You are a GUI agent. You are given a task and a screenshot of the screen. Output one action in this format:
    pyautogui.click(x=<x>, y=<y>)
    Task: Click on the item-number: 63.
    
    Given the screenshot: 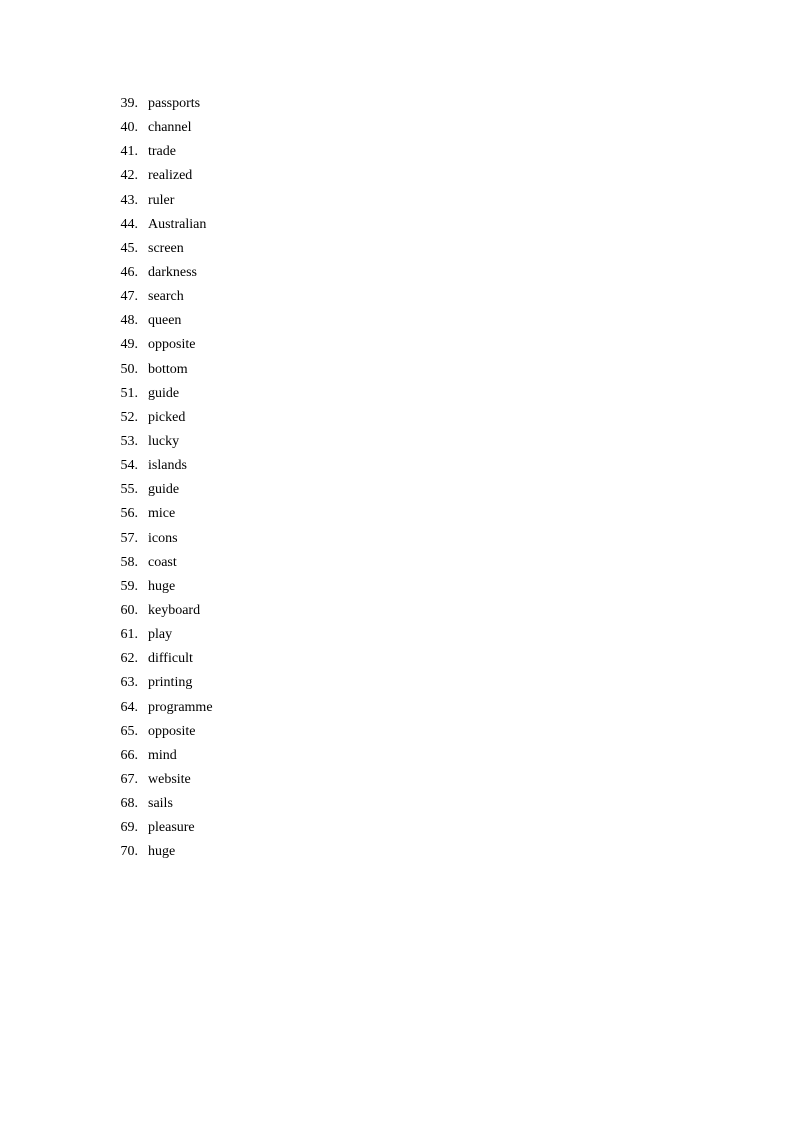 What is the action you would take?
    pyautogui.click(x=129, y=683)
    